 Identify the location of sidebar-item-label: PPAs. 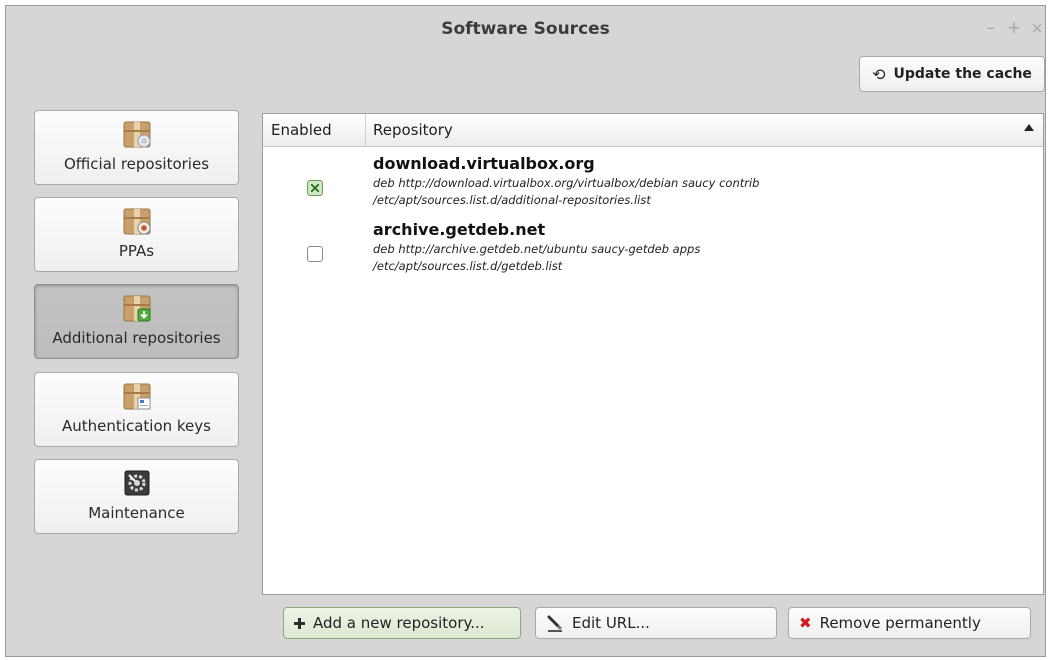
(136, 251).